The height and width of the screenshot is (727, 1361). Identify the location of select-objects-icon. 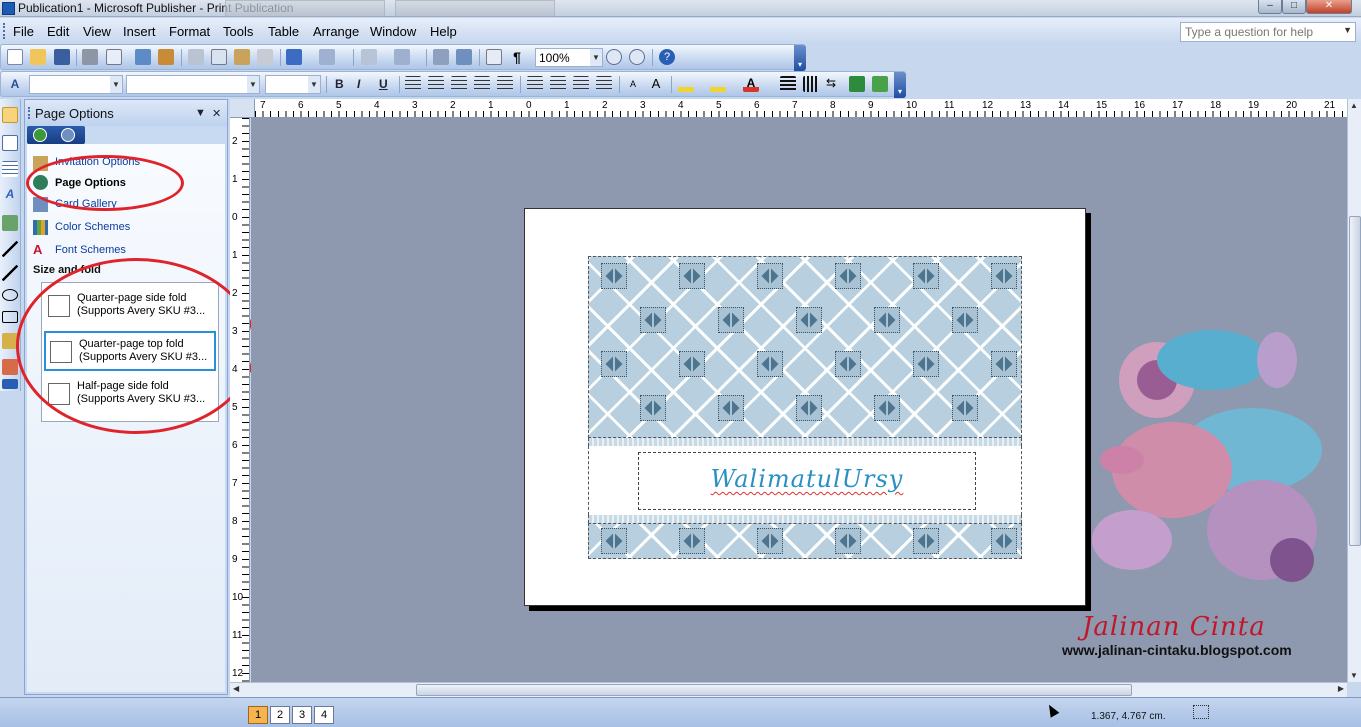
(10, 115).